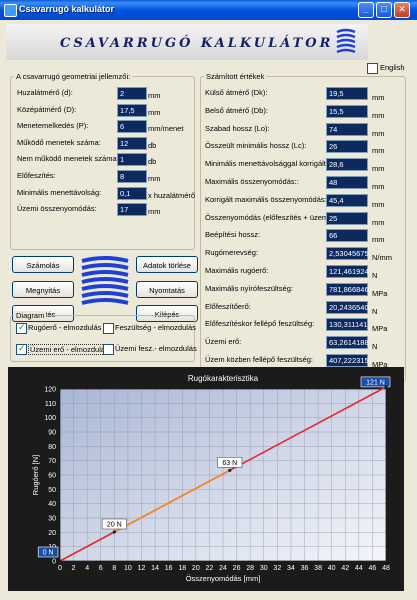 This screenshot has width=417, height=600. What do you see at coordinates (223, 568) in the screenshot?
I see `x-tick-label: 24` at bounding box center [223, 568].